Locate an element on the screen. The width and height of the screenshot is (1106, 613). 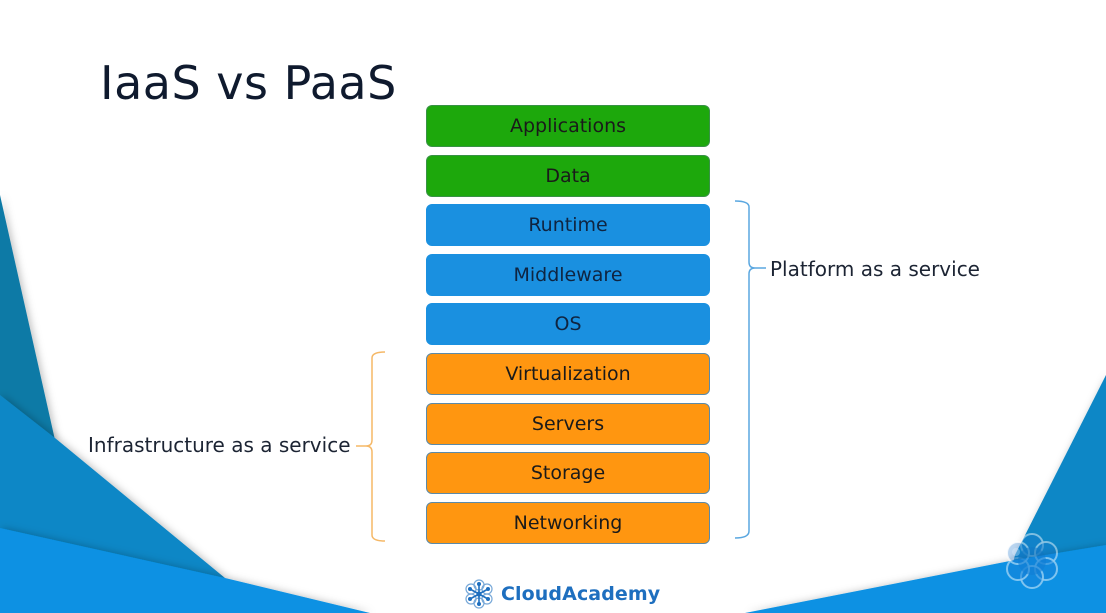
slide-title: IaaS vs PaaS is located at coordinates (248, 83).